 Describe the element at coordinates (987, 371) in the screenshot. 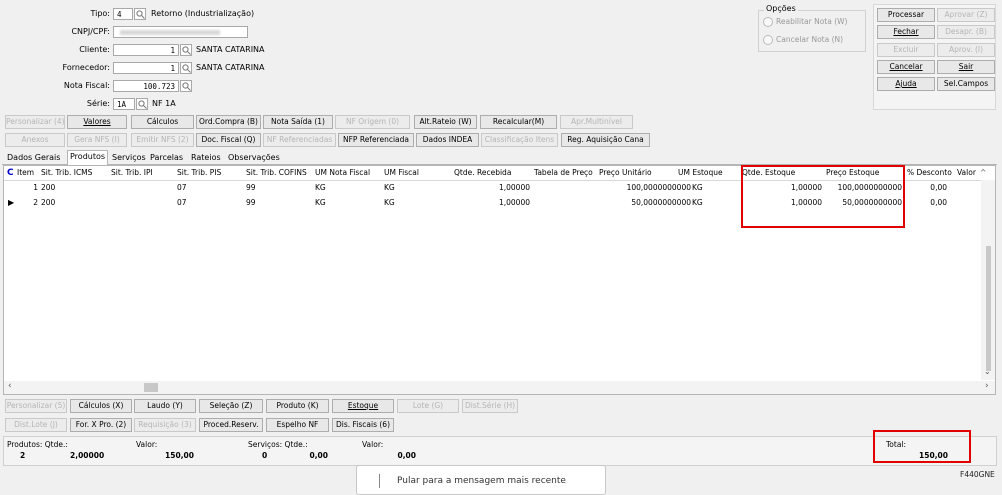

I see `scroll-down-icon: ⌄` at that location.